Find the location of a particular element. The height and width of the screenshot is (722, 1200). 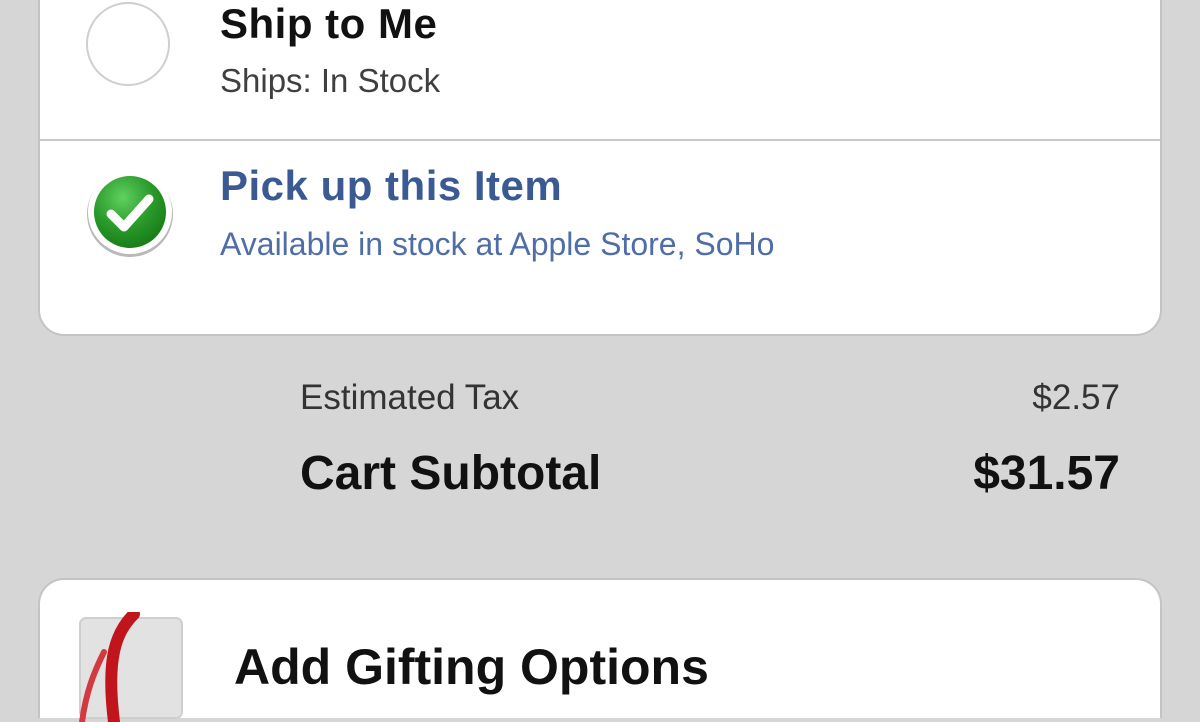

gift-icon is located at coordinates (131, 667).